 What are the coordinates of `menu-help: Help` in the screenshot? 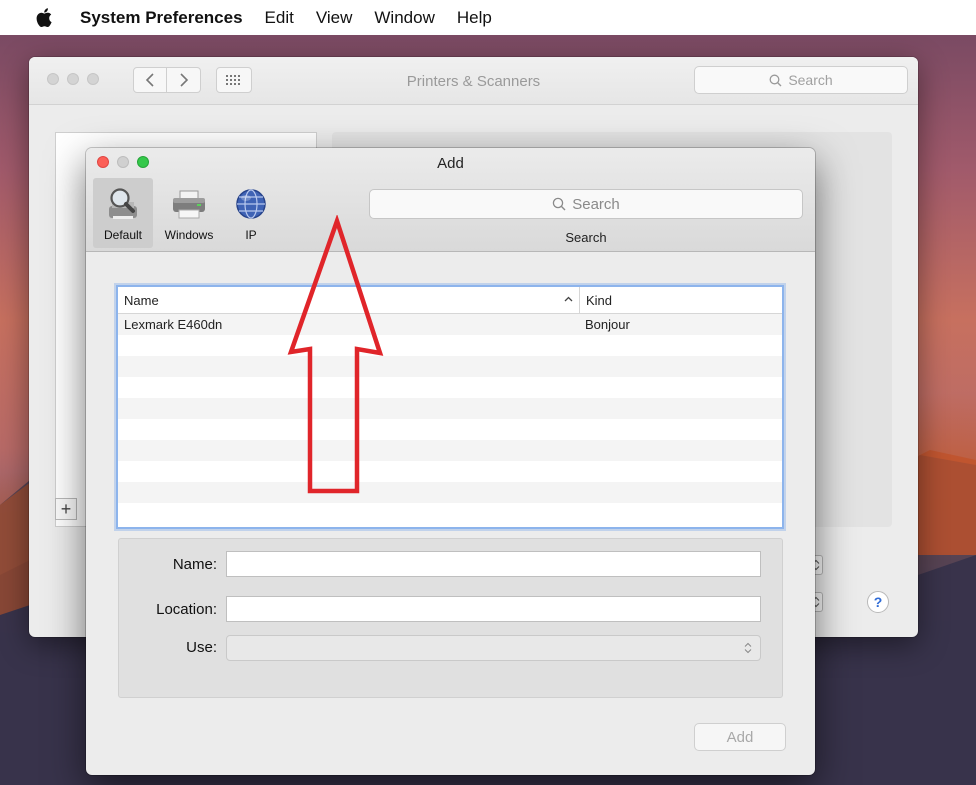 It's located at (474, 18).